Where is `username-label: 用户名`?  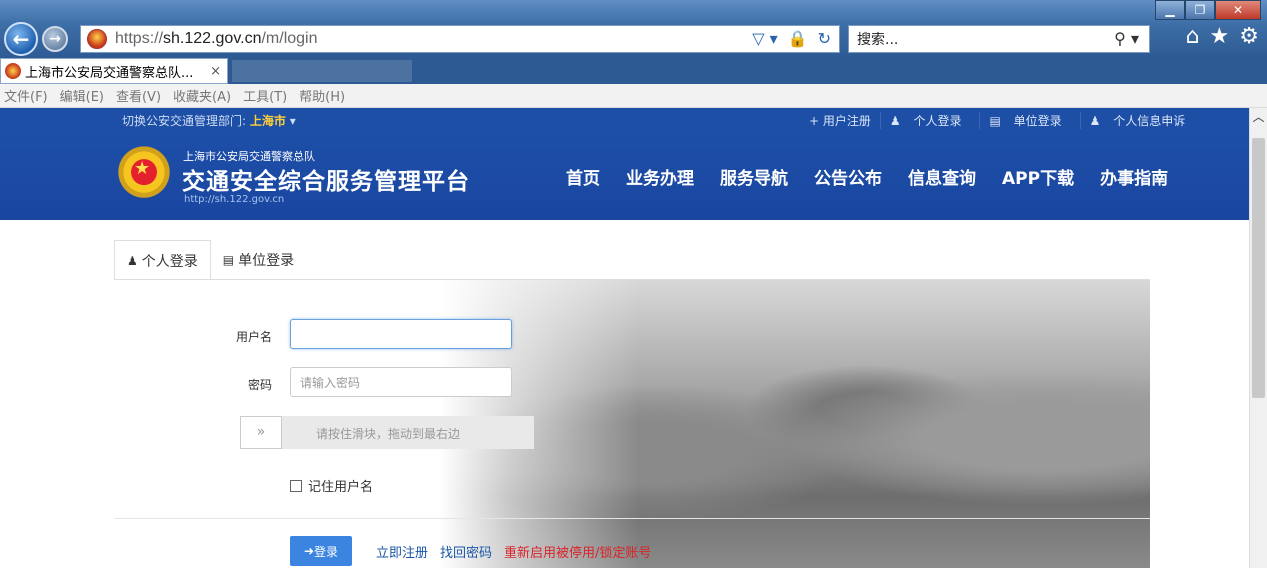
username-label: 用户名 is located at coordinates (253, 337).